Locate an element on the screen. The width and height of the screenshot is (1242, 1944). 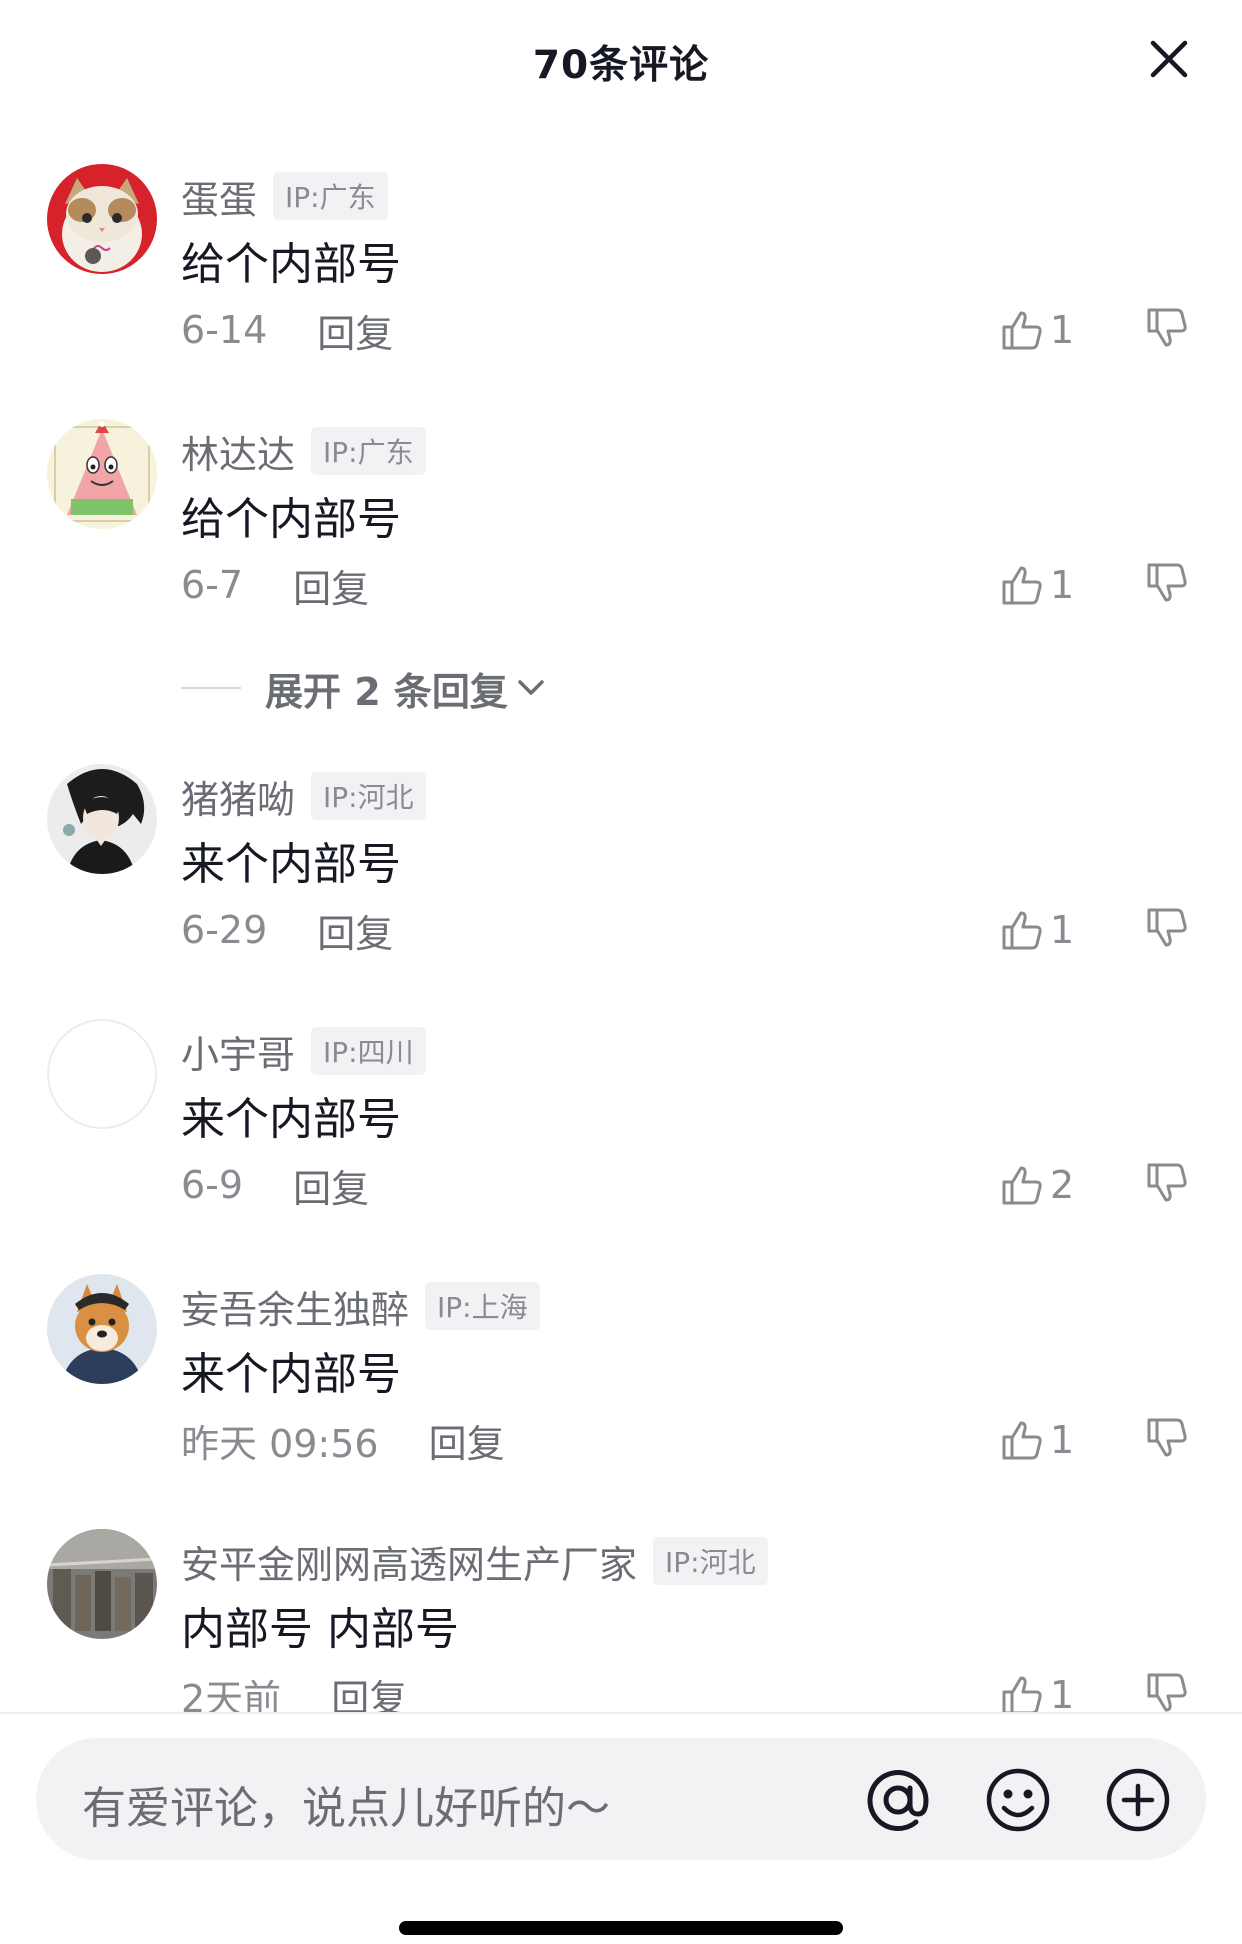
factory-photo-avatar is located at coordinates (102, 1584).